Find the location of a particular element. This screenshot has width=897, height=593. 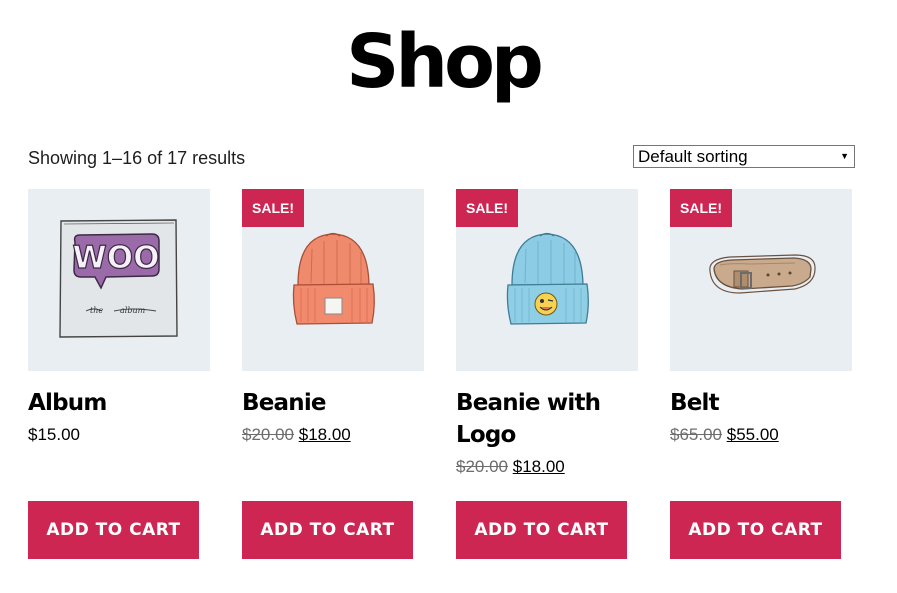

product-card-beanie: SALE! Beanie $20.00 $18.00 is located at coordinates (333, 317).